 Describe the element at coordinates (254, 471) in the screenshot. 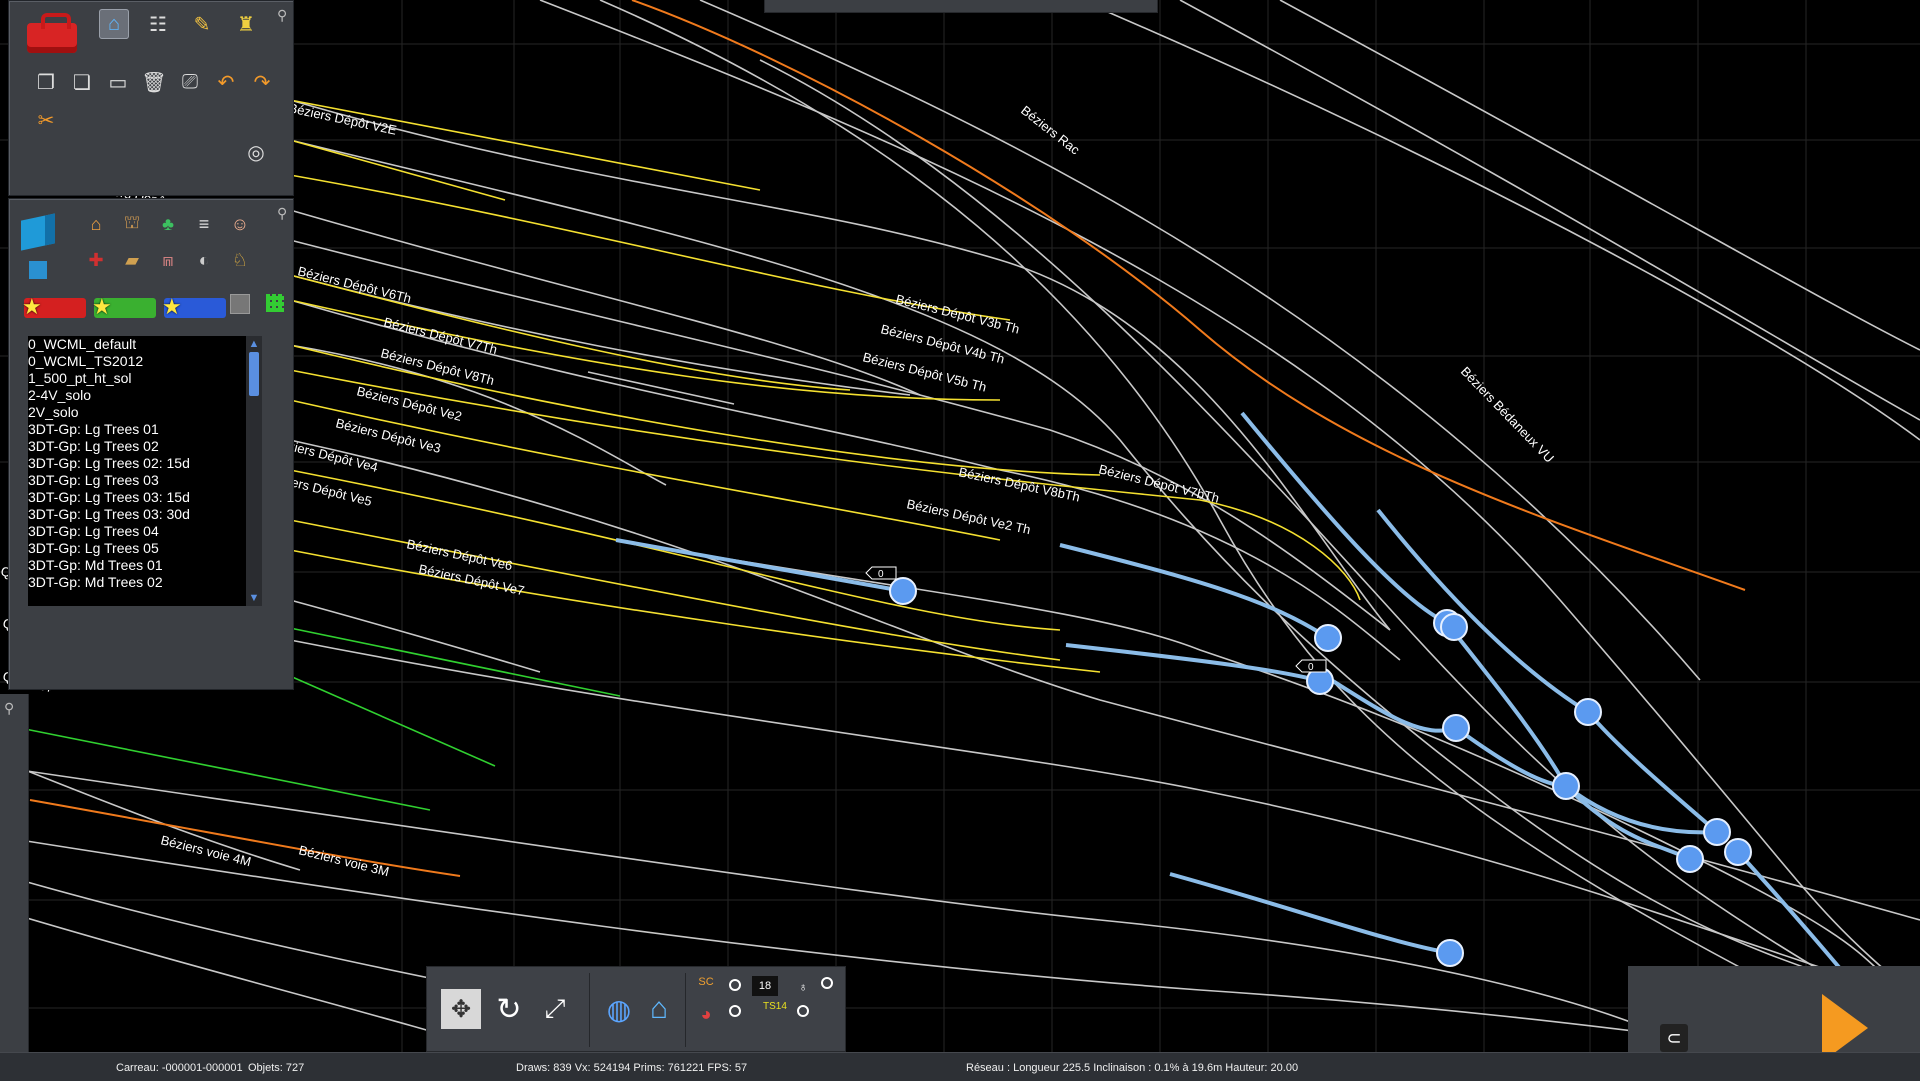

I see `asset-list-scrollbar: ▲ ▼` at that location.